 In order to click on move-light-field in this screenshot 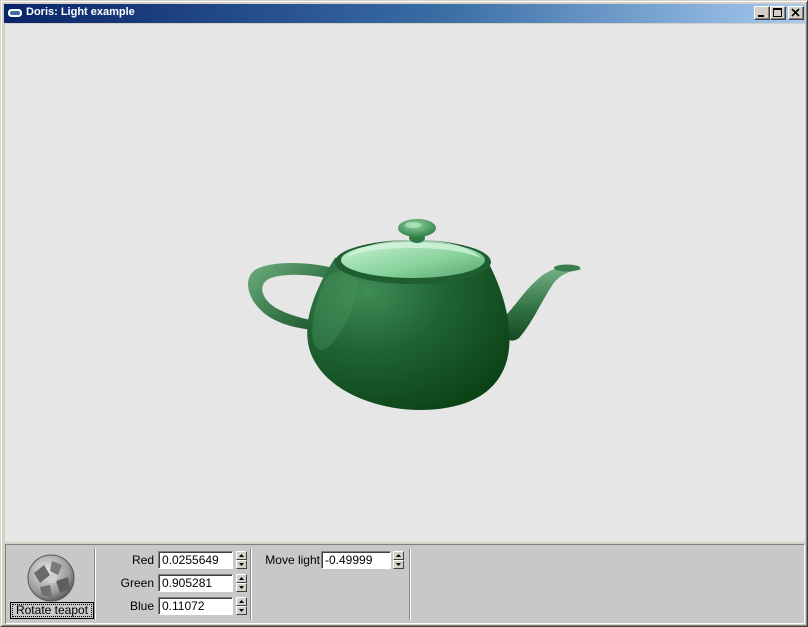, I will do `click(356, 560)`.